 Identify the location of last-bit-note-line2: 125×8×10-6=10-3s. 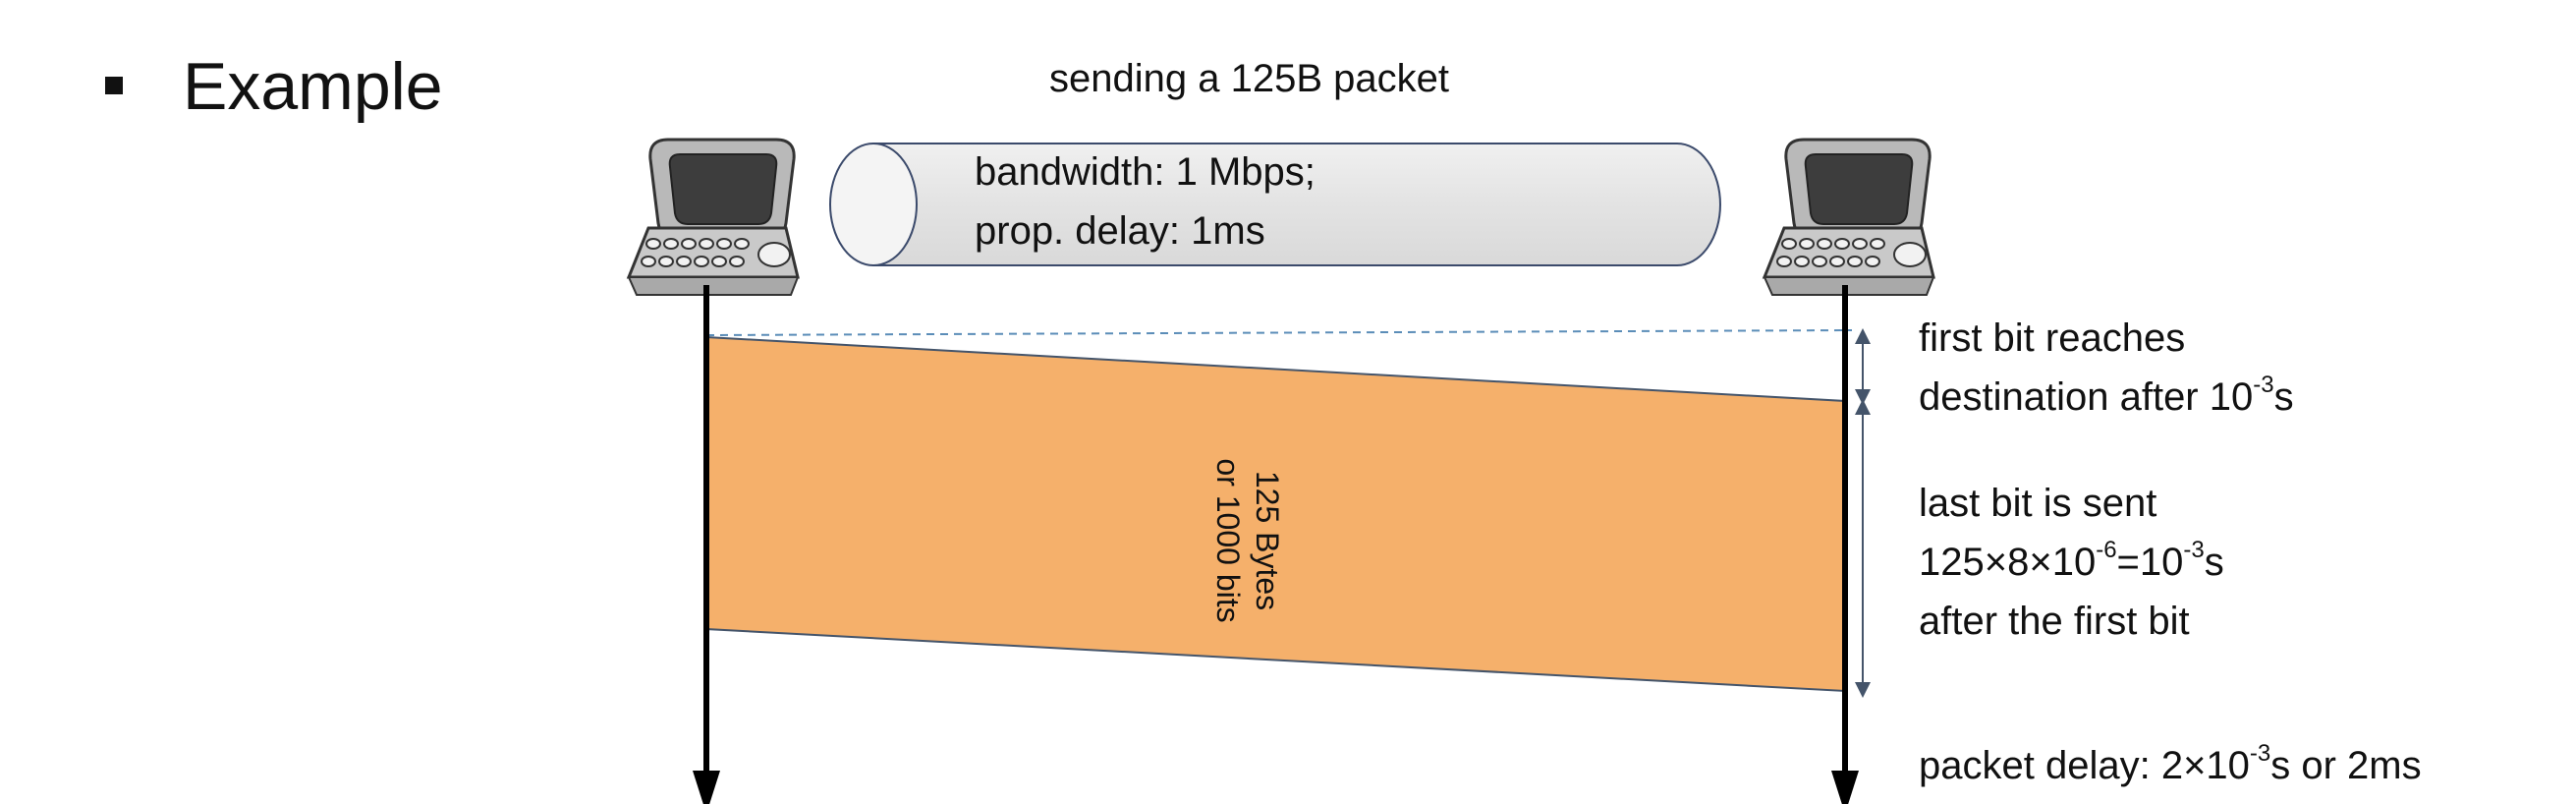
(2071, 561).